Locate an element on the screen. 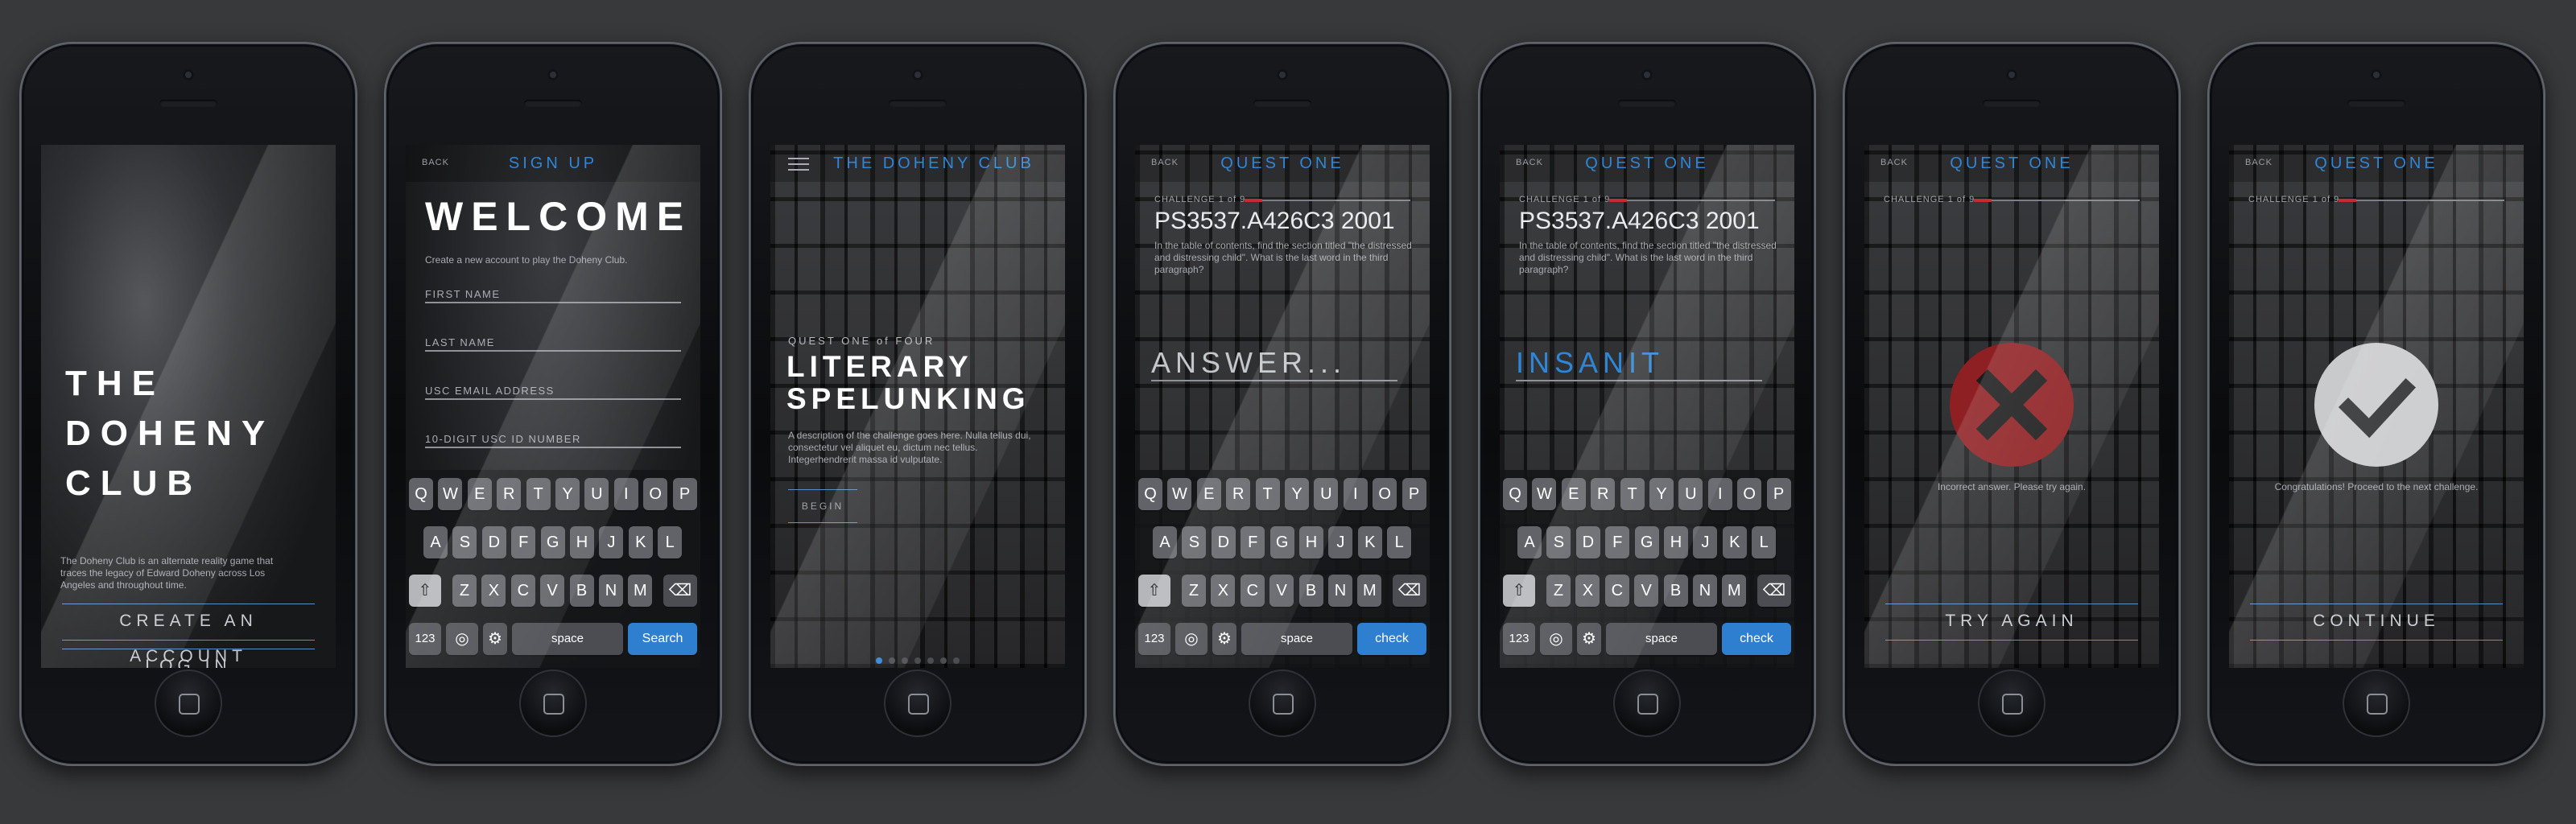  login-button: LOG IN is located at coordinates (188, 658).